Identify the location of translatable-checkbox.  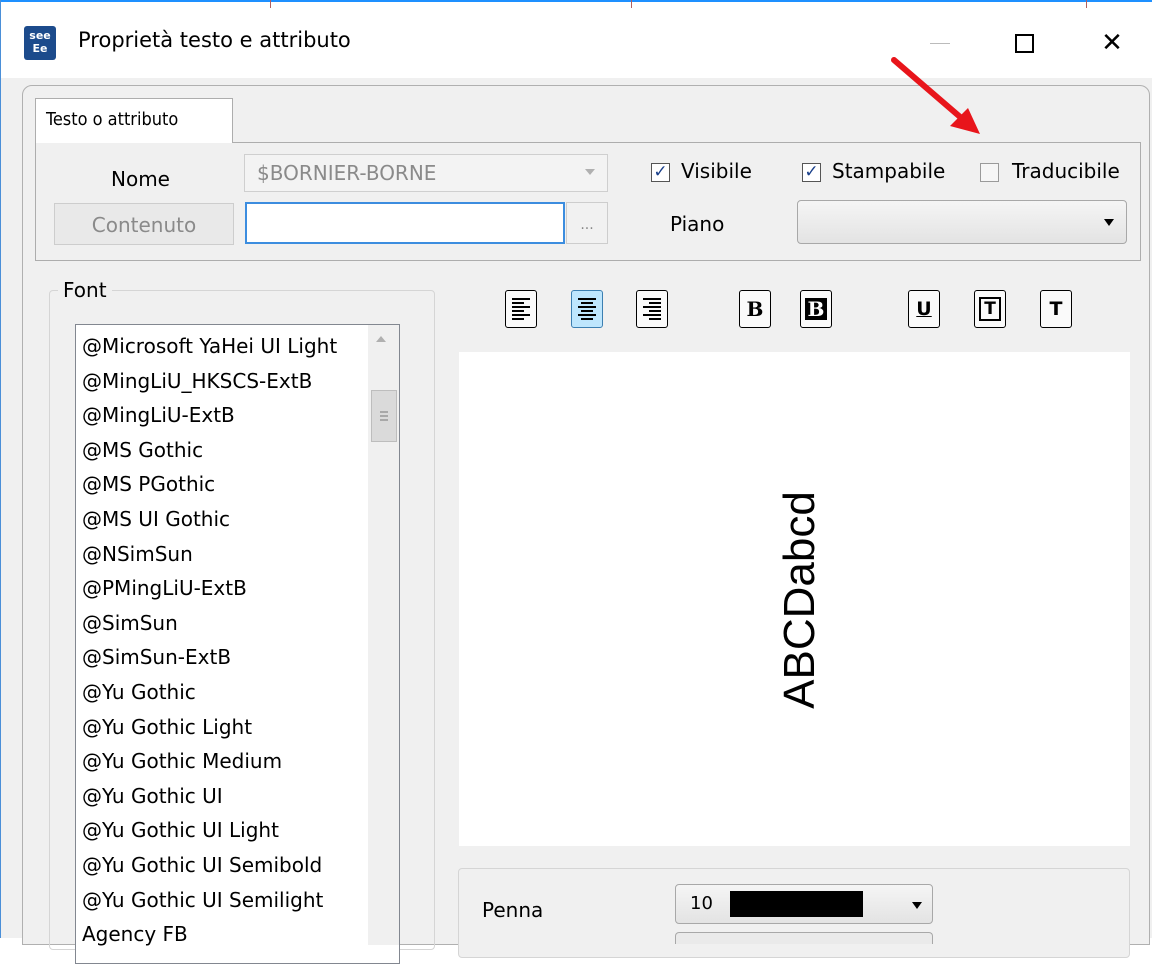
(989, 172).